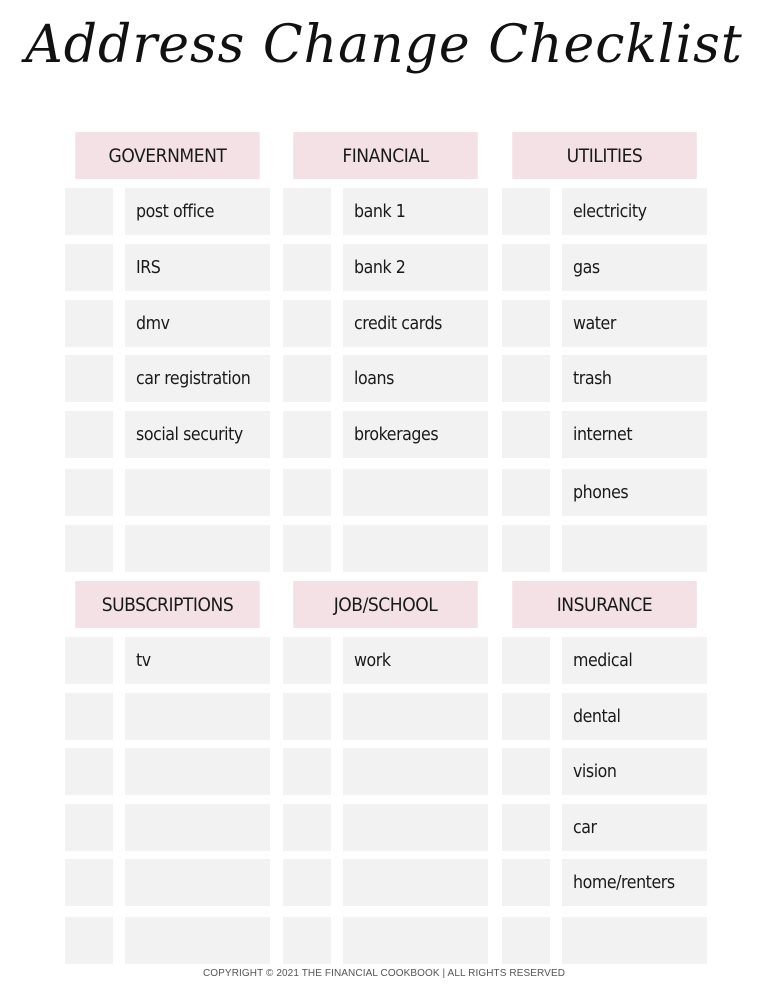  Describe the element at coordinates (634, 267) in the screenshot. I see `item-label-field: gas` at that location.